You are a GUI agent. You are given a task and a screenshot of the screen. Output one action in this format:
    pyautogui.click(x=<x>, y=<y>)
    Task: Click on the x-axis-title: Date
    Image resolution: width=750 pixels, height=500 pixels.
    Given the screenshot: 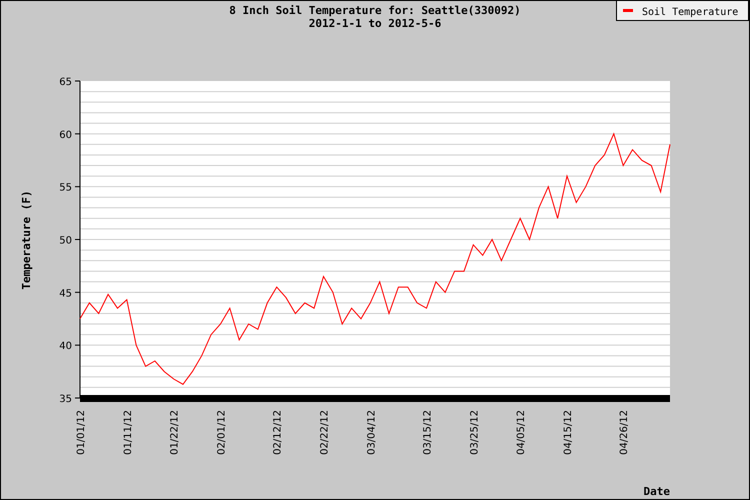 What is the action you would take?
    pyautogui.click(x=657, y=491)
    